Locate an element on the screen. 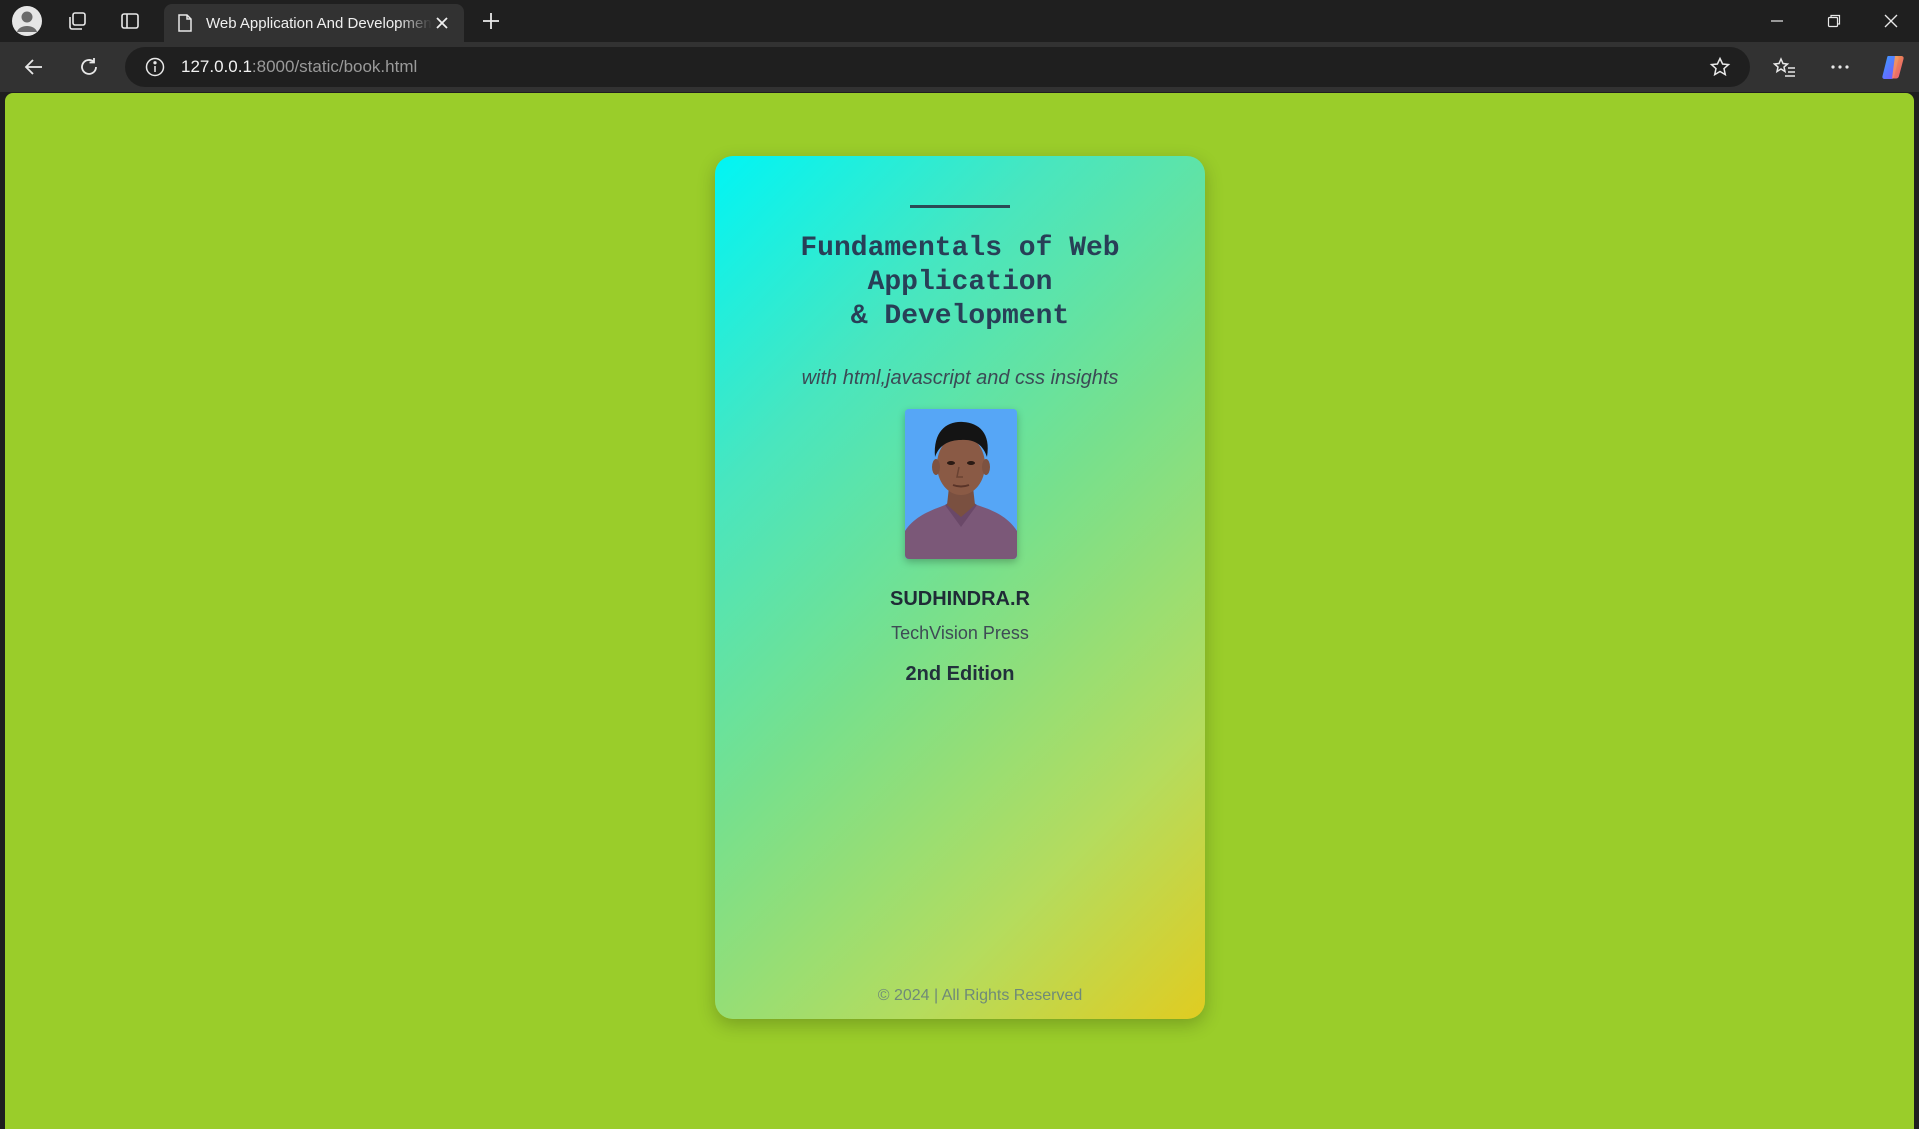  page-document-icon is located at coordinates (185, 23).